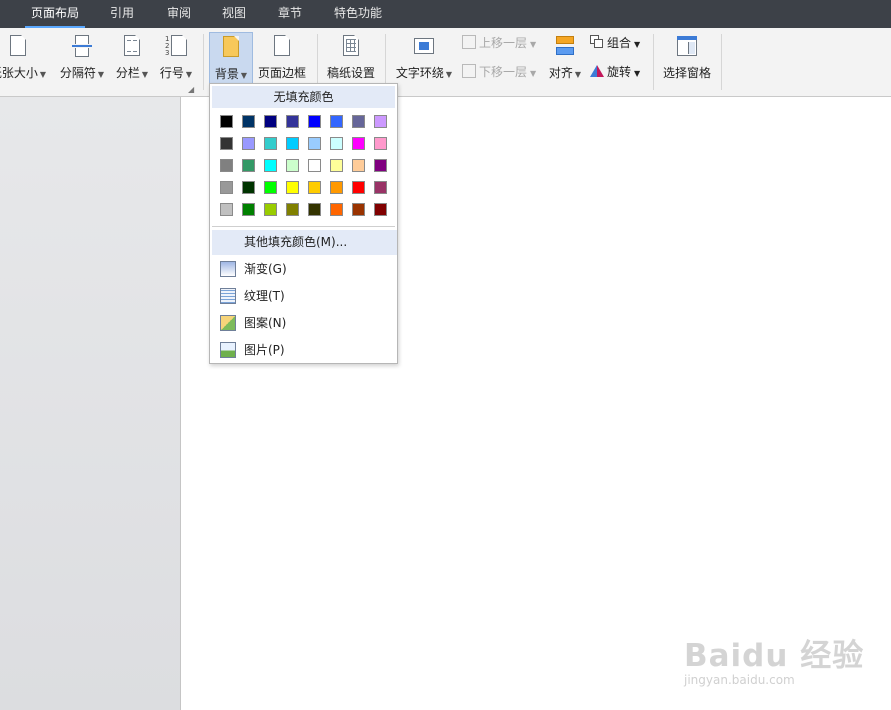 The height and width of the screenshot is (710, 891). What do you see at coordinates (597, 71) in the screenshot?
I see `rotate-icon` at bounding box center [597, 71].